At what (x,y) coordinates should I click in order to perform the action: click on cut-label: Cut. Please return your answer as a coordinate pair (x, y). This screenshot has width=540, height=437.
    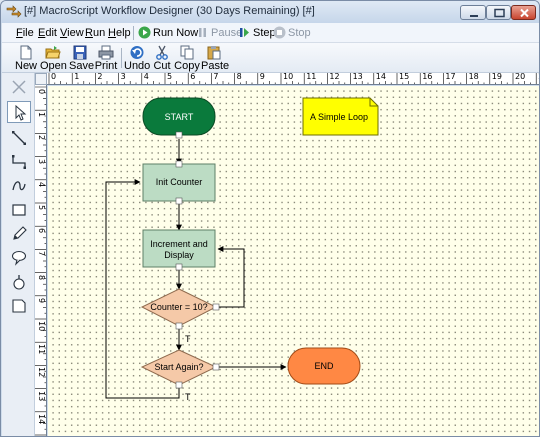
    Looking at the image, I should click on (162, 66).